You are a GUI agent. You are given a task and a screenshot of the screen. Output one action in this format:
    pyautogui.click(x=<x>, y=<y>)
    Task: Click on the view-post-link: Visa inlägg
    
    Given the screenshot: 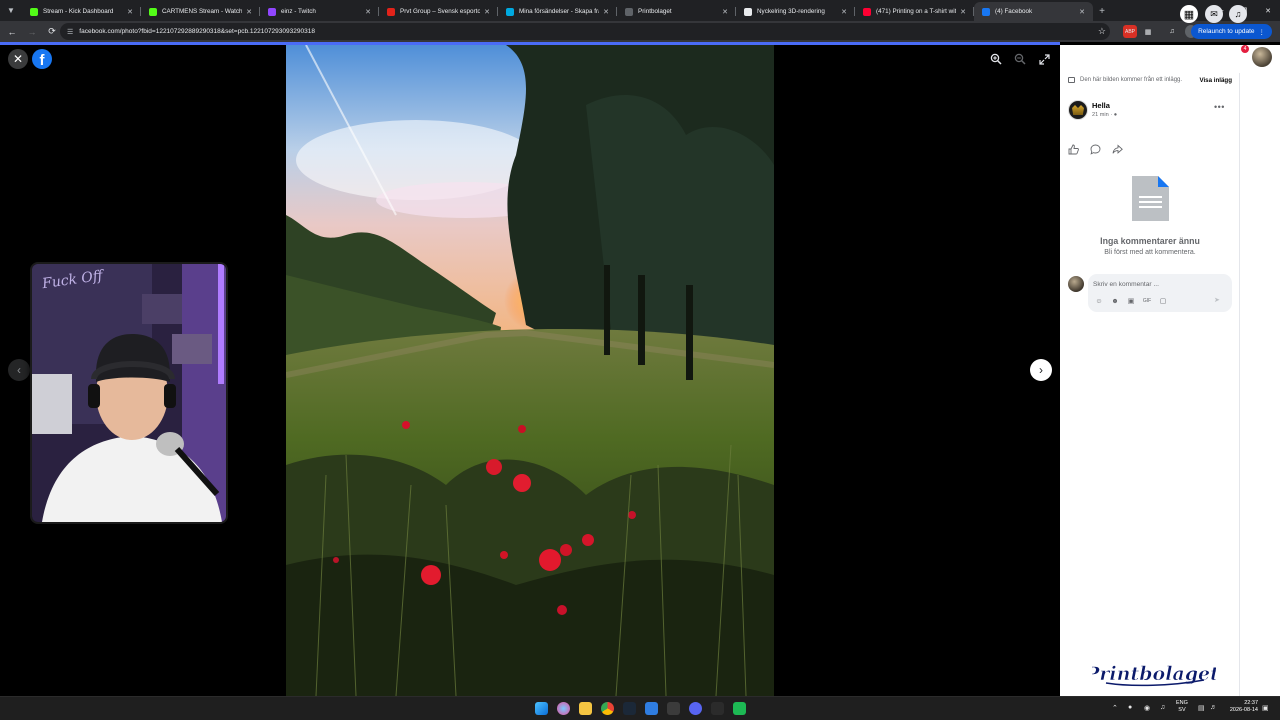 What is the action you would take?
    pyautogui.click(x=1215, y=80)
    